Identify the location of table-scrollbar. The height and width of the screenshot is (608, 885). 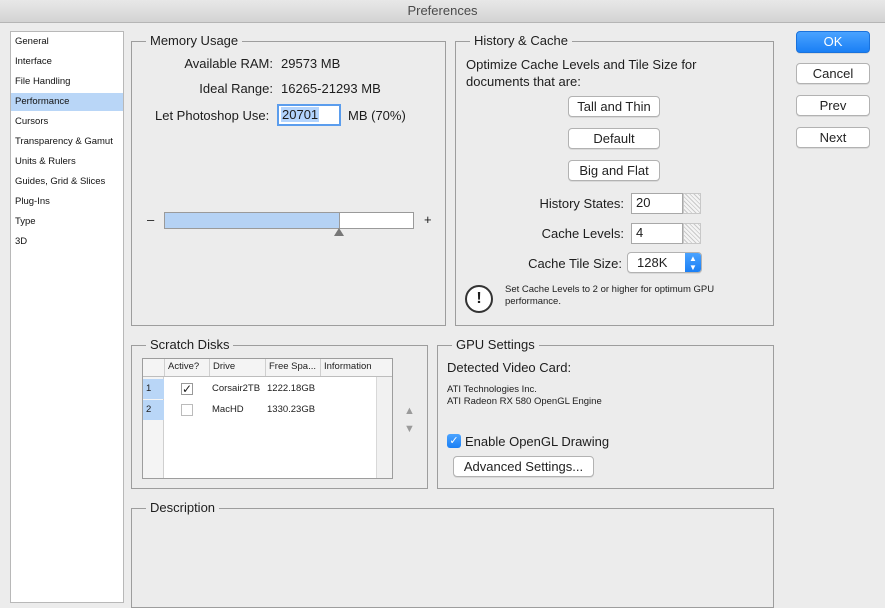
(384, 427).